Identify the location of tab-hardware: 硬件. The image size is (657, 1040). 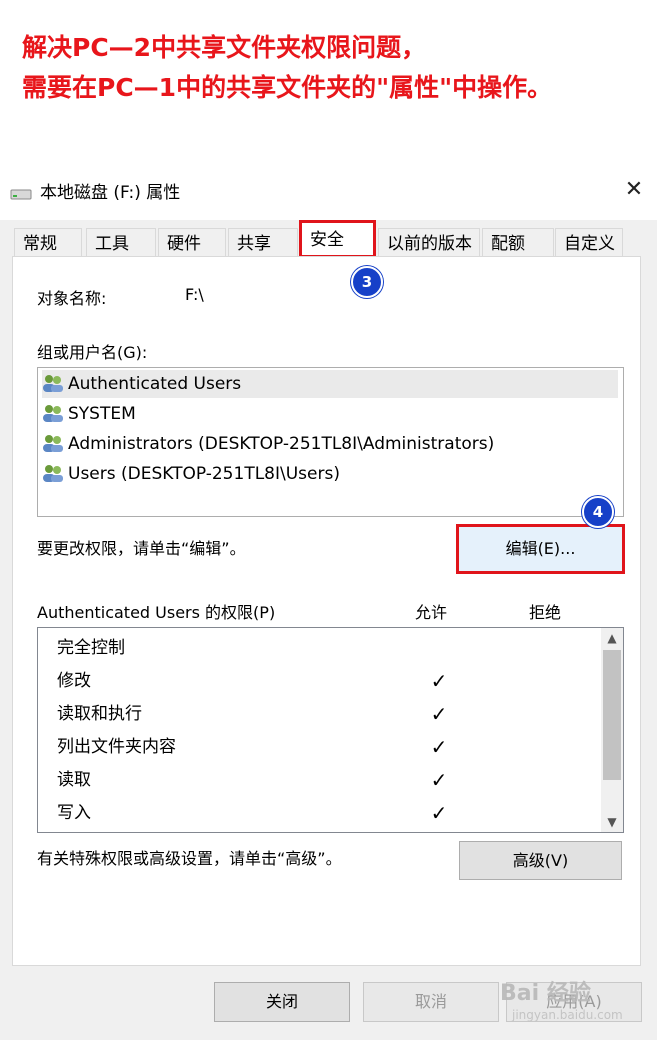
(192, 242).